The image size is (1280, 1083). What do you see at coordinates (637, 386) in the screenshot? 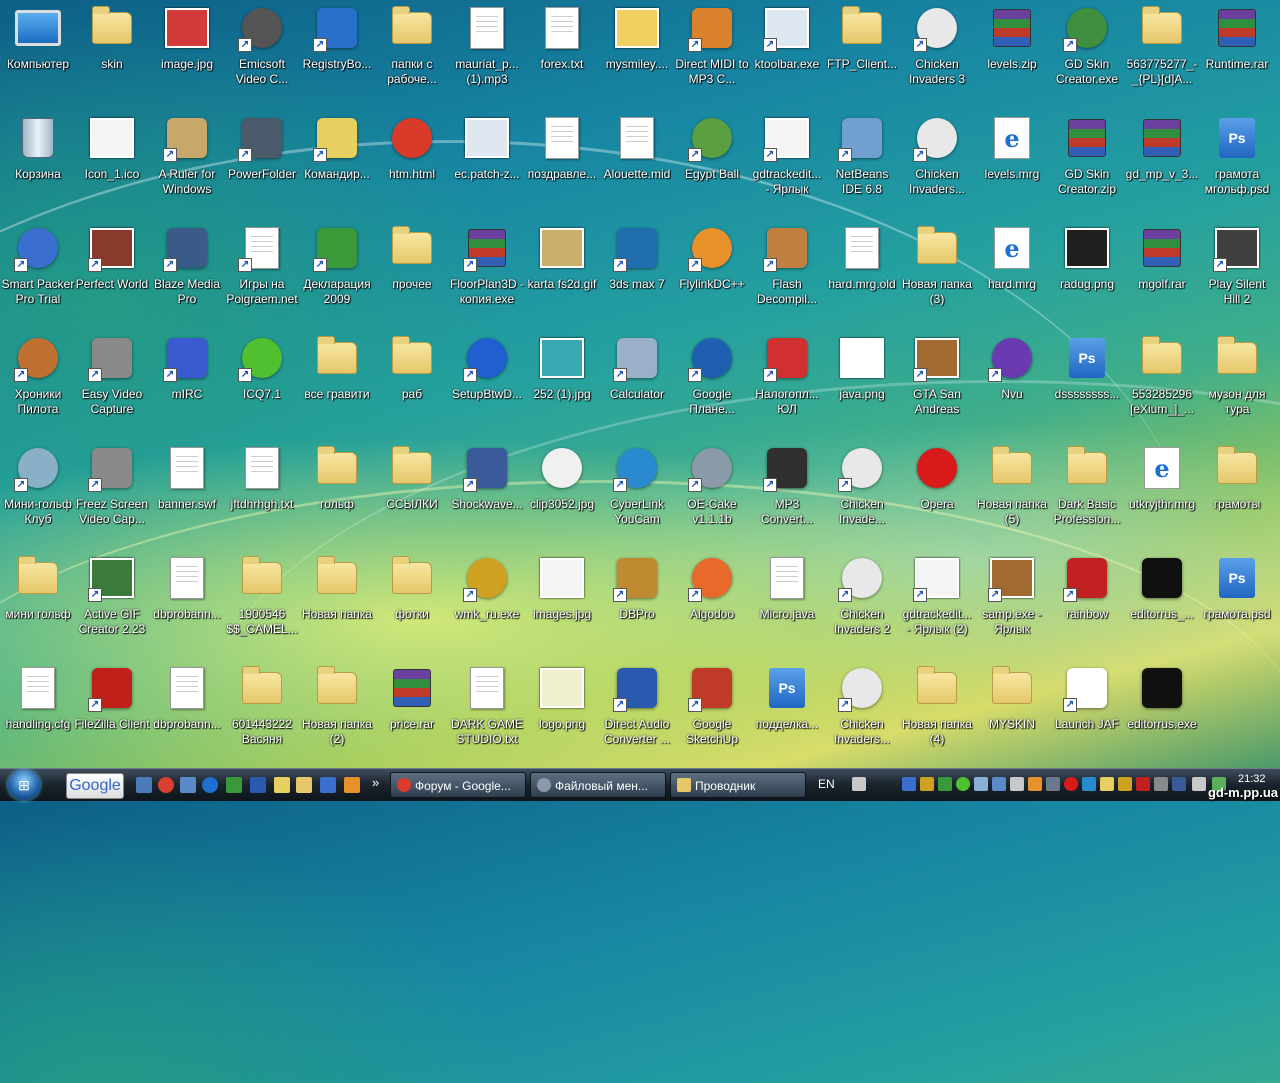
I see `desktop-icon: ↗ Calculator` at bounding box center [637, 386].